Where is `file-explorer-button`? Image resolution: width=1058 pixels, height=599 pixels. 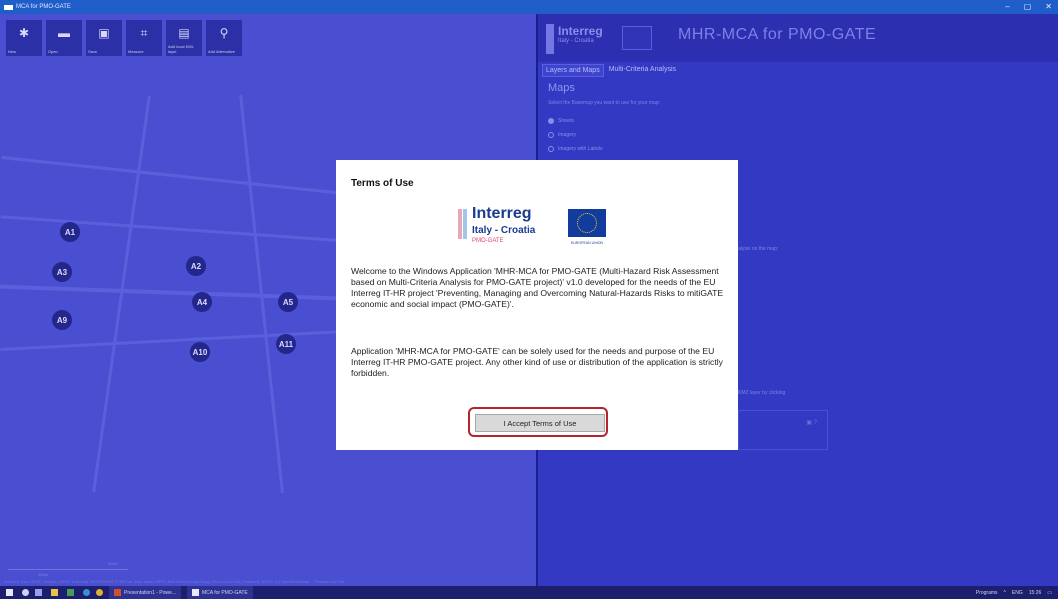 file-explorer-button is located at coordinates (56, 592).